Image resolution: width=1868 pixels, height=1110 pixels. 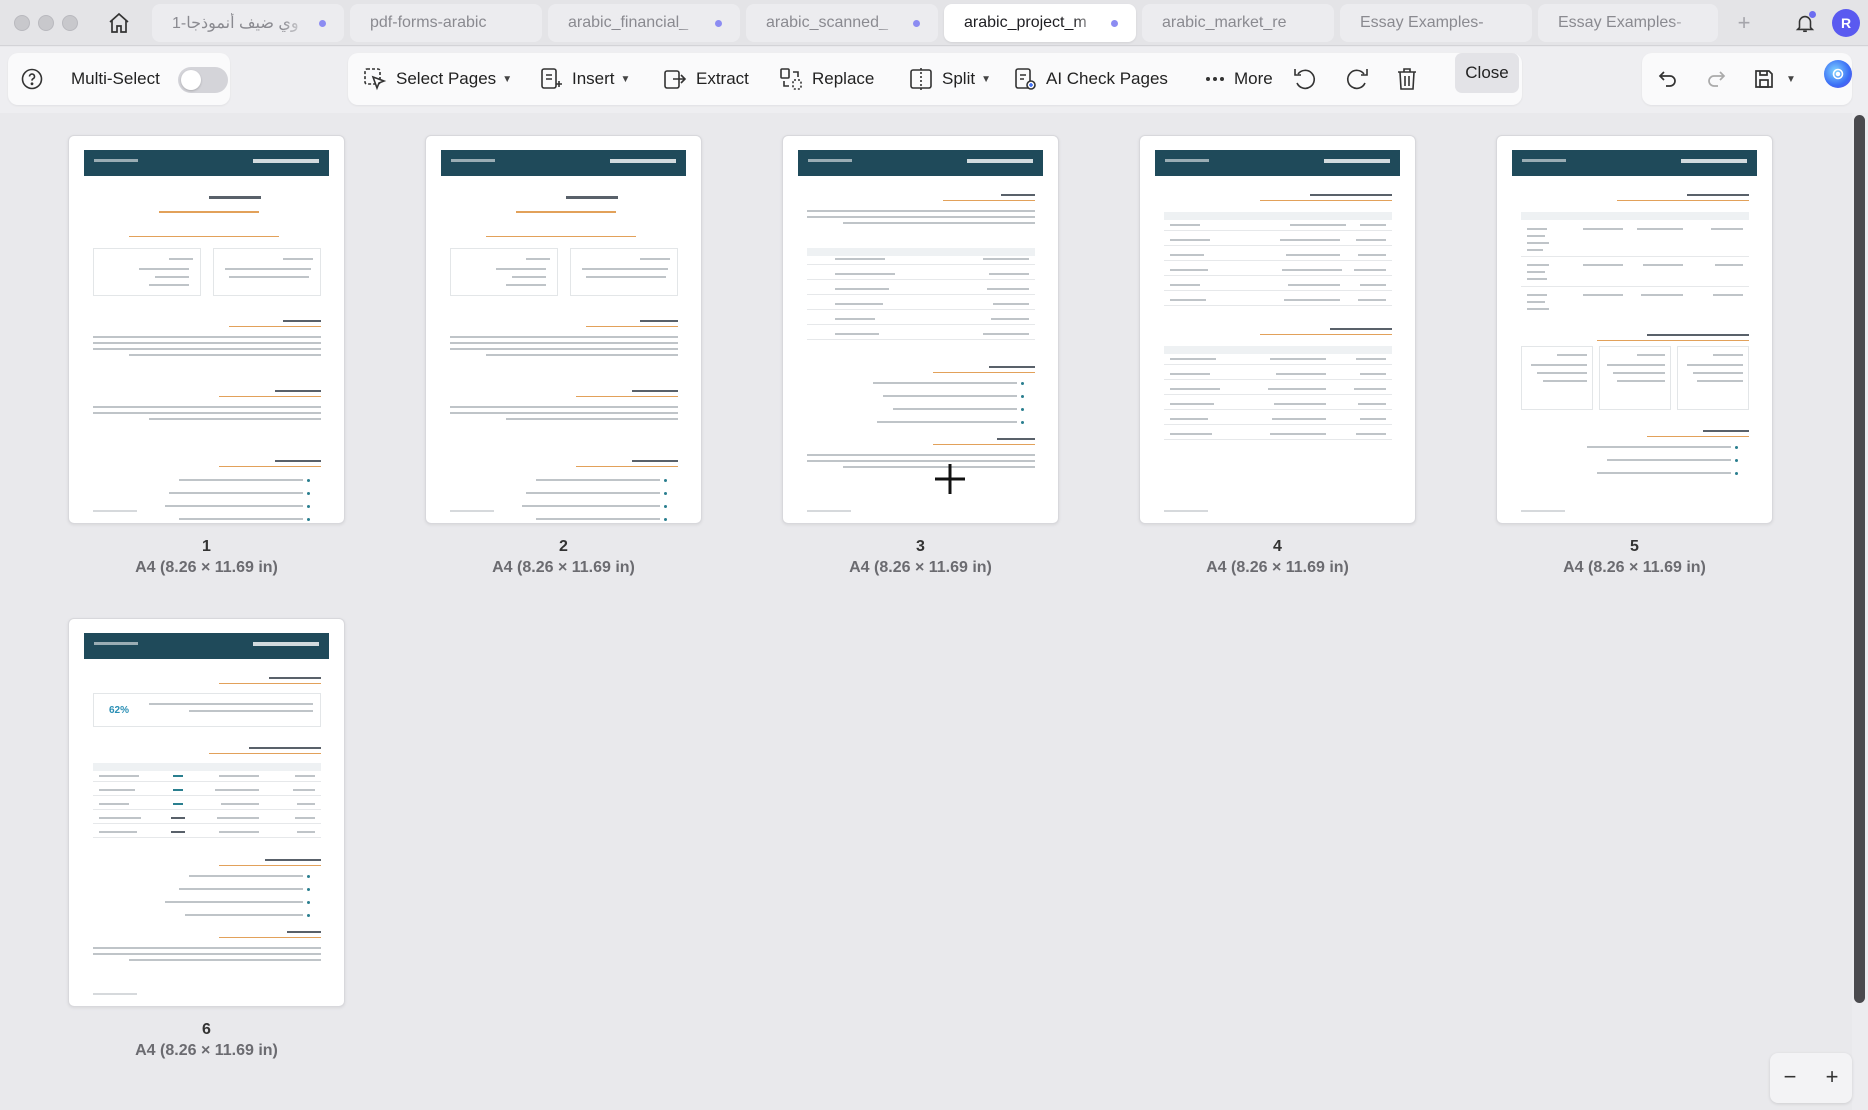 What do you see at coordinates (46, 23) in the screenshot?
I see `window-minimize-button` at bounding box center [46, 23].